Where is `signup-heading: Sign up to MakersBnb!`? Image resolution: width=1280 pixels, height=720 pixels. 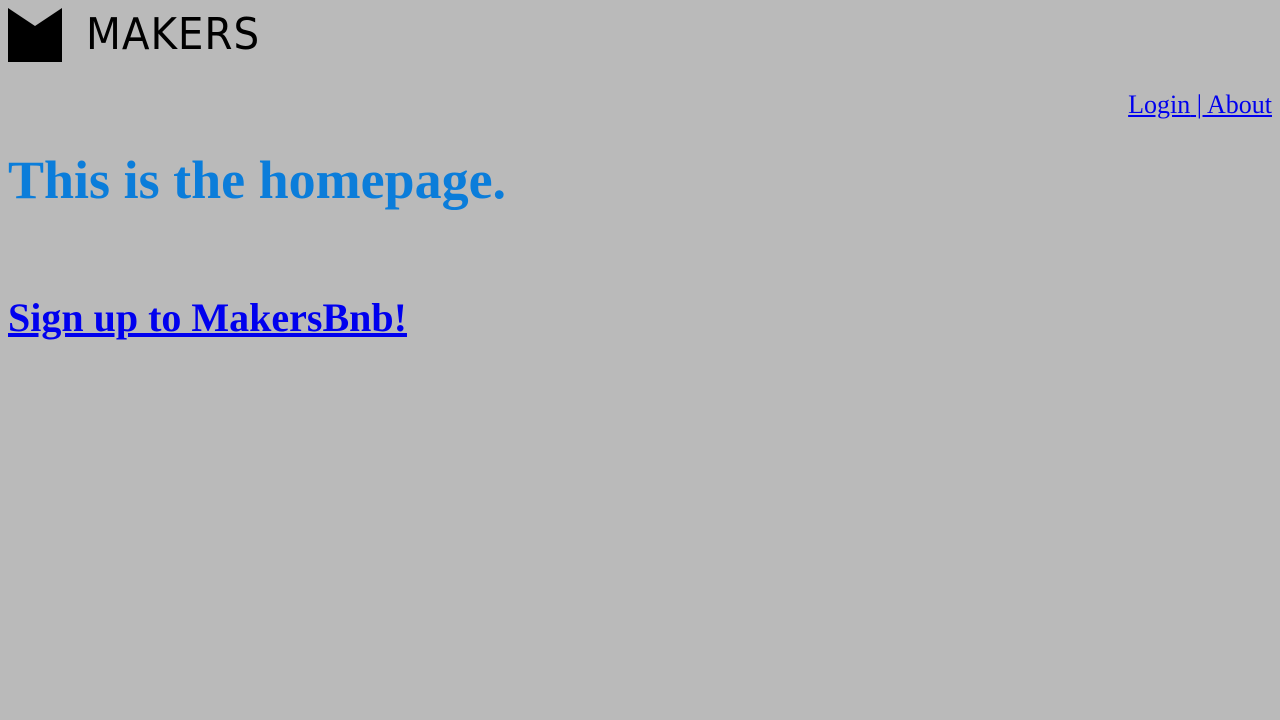 signup-heading: Sign up to MakersBnb! is located at coordinates (207, 318).